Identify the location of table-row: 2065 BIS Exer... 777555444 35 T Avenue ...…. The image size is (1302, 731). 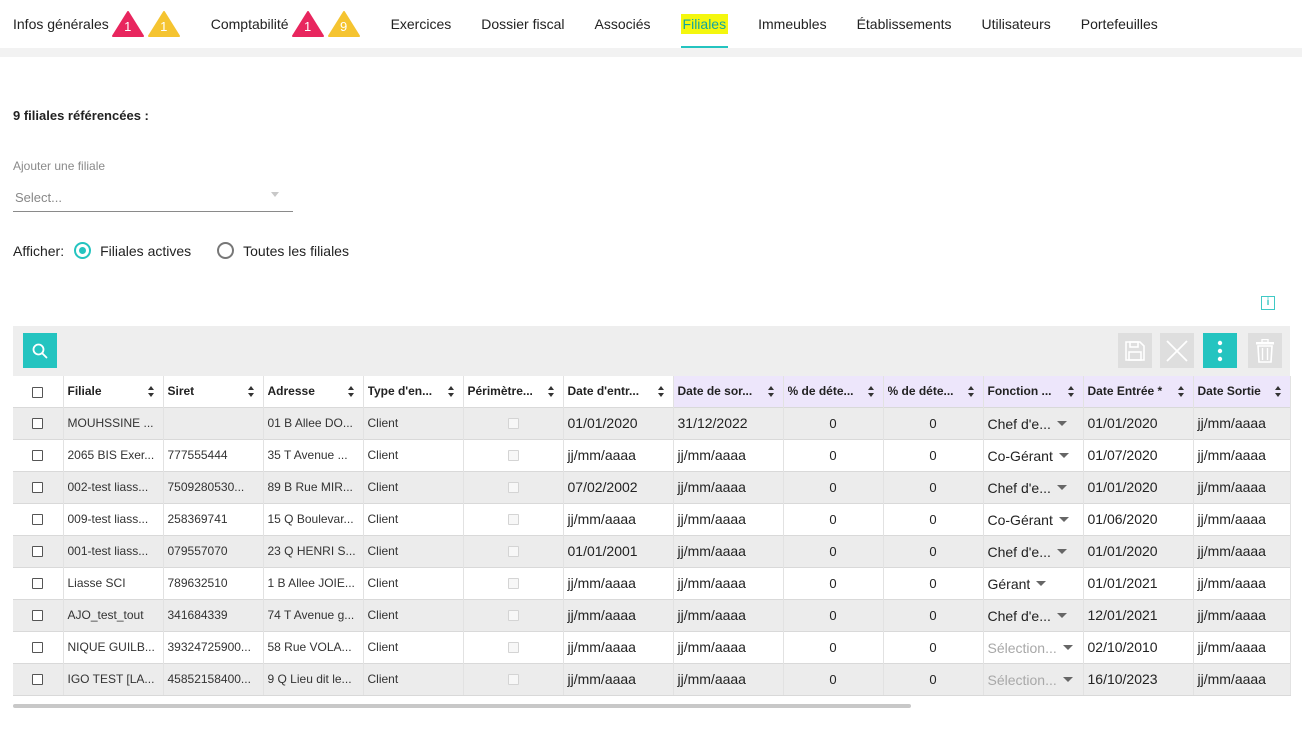
(652, 454).